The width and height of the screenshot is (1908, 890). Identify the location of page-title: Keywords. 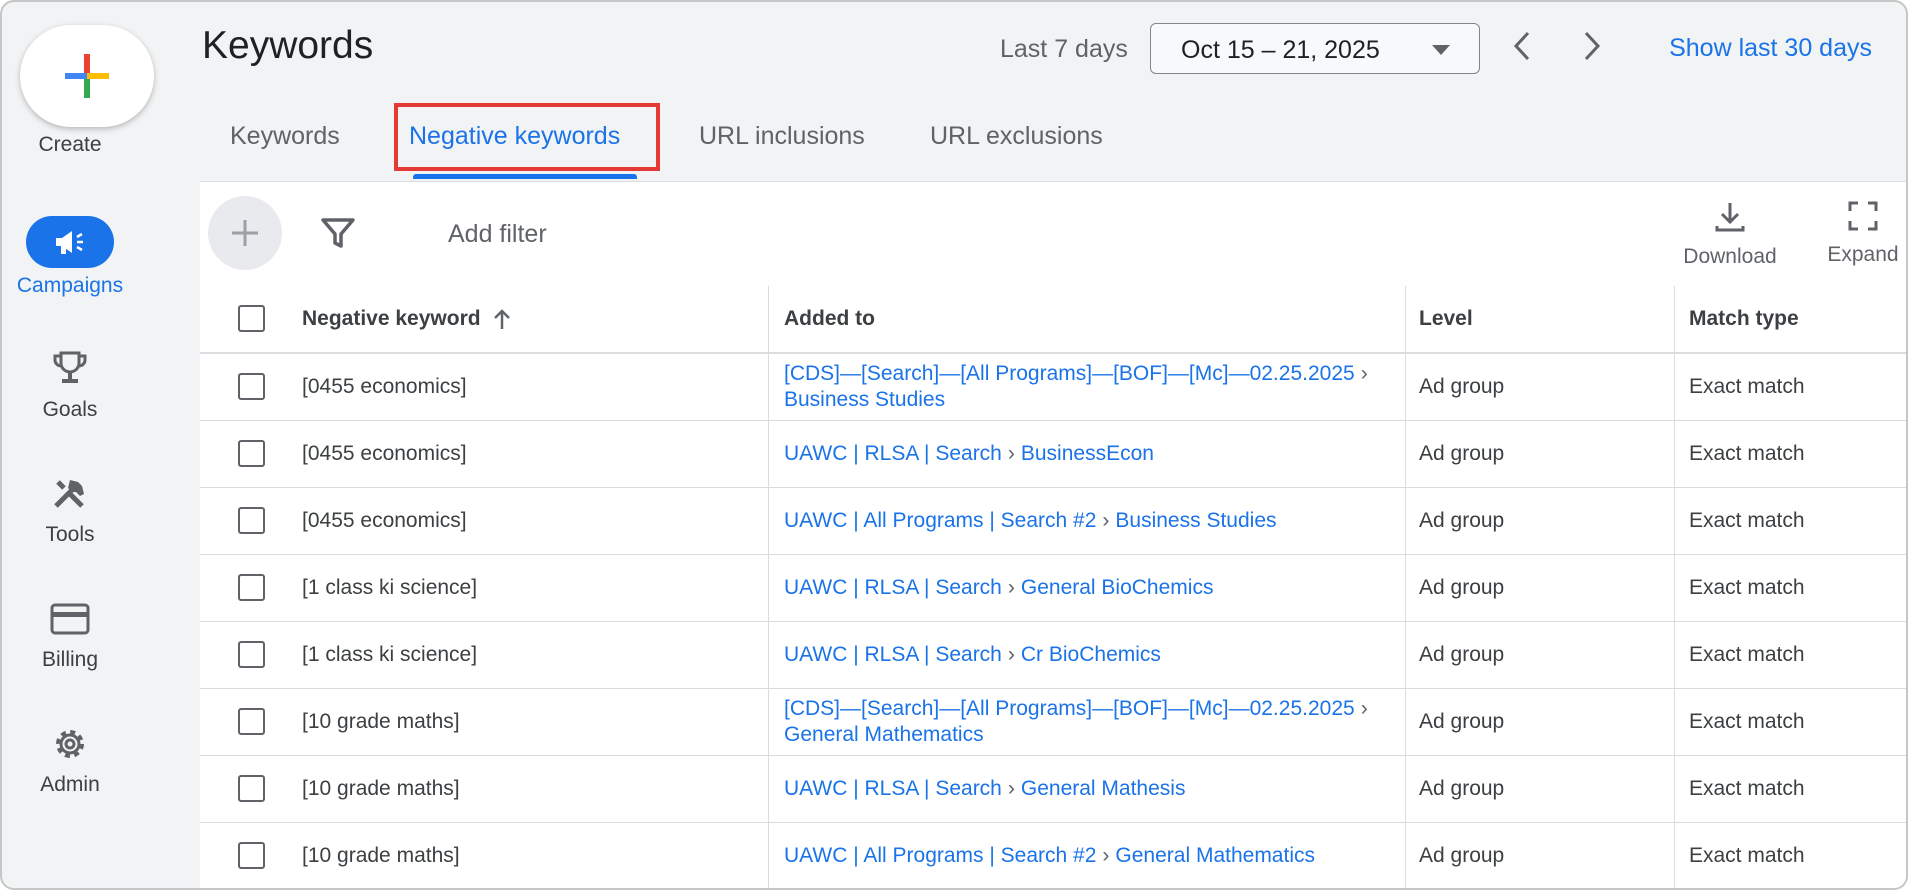
(288, 45).